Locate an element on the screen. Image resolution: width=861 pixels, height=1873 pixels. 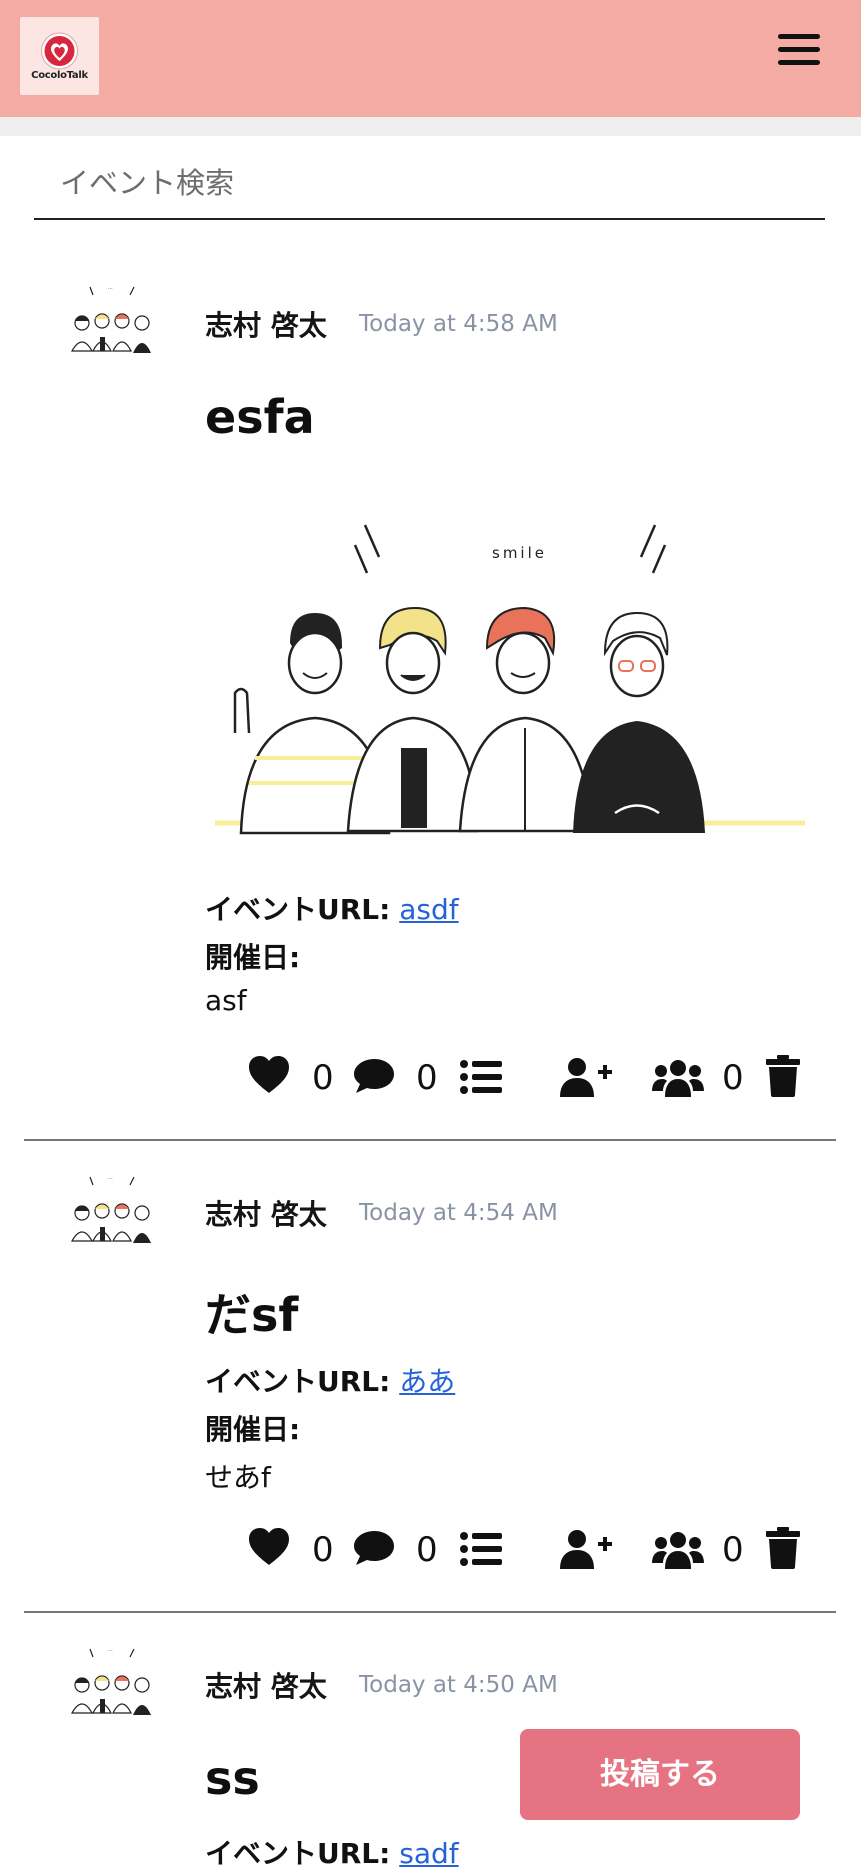
post-description: せあf is located at coordinates (238, 1477).